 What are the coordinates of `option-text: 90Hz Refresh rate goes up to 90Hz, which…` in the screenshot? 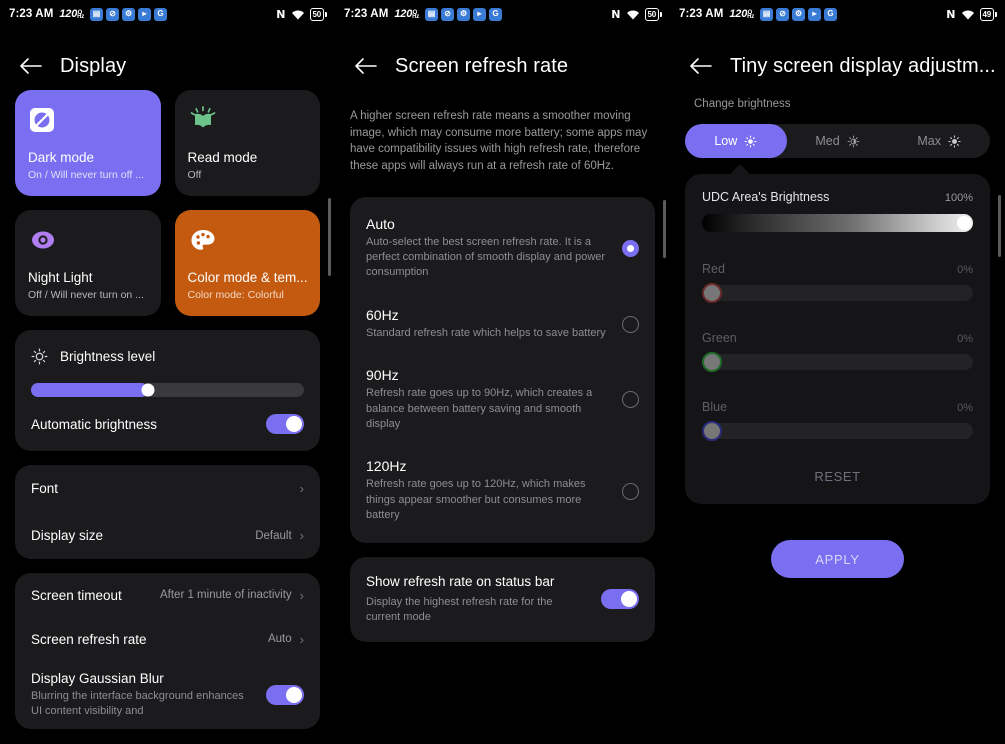 It's located at (494, 399).